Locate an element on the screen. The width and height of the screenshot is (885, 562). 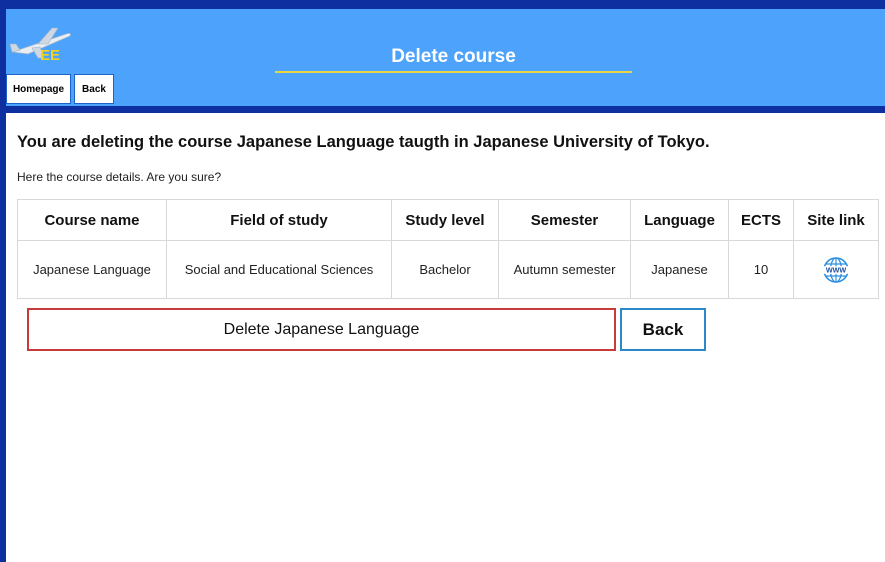
header-study-level: Study level is located at coordinates (445, 220).